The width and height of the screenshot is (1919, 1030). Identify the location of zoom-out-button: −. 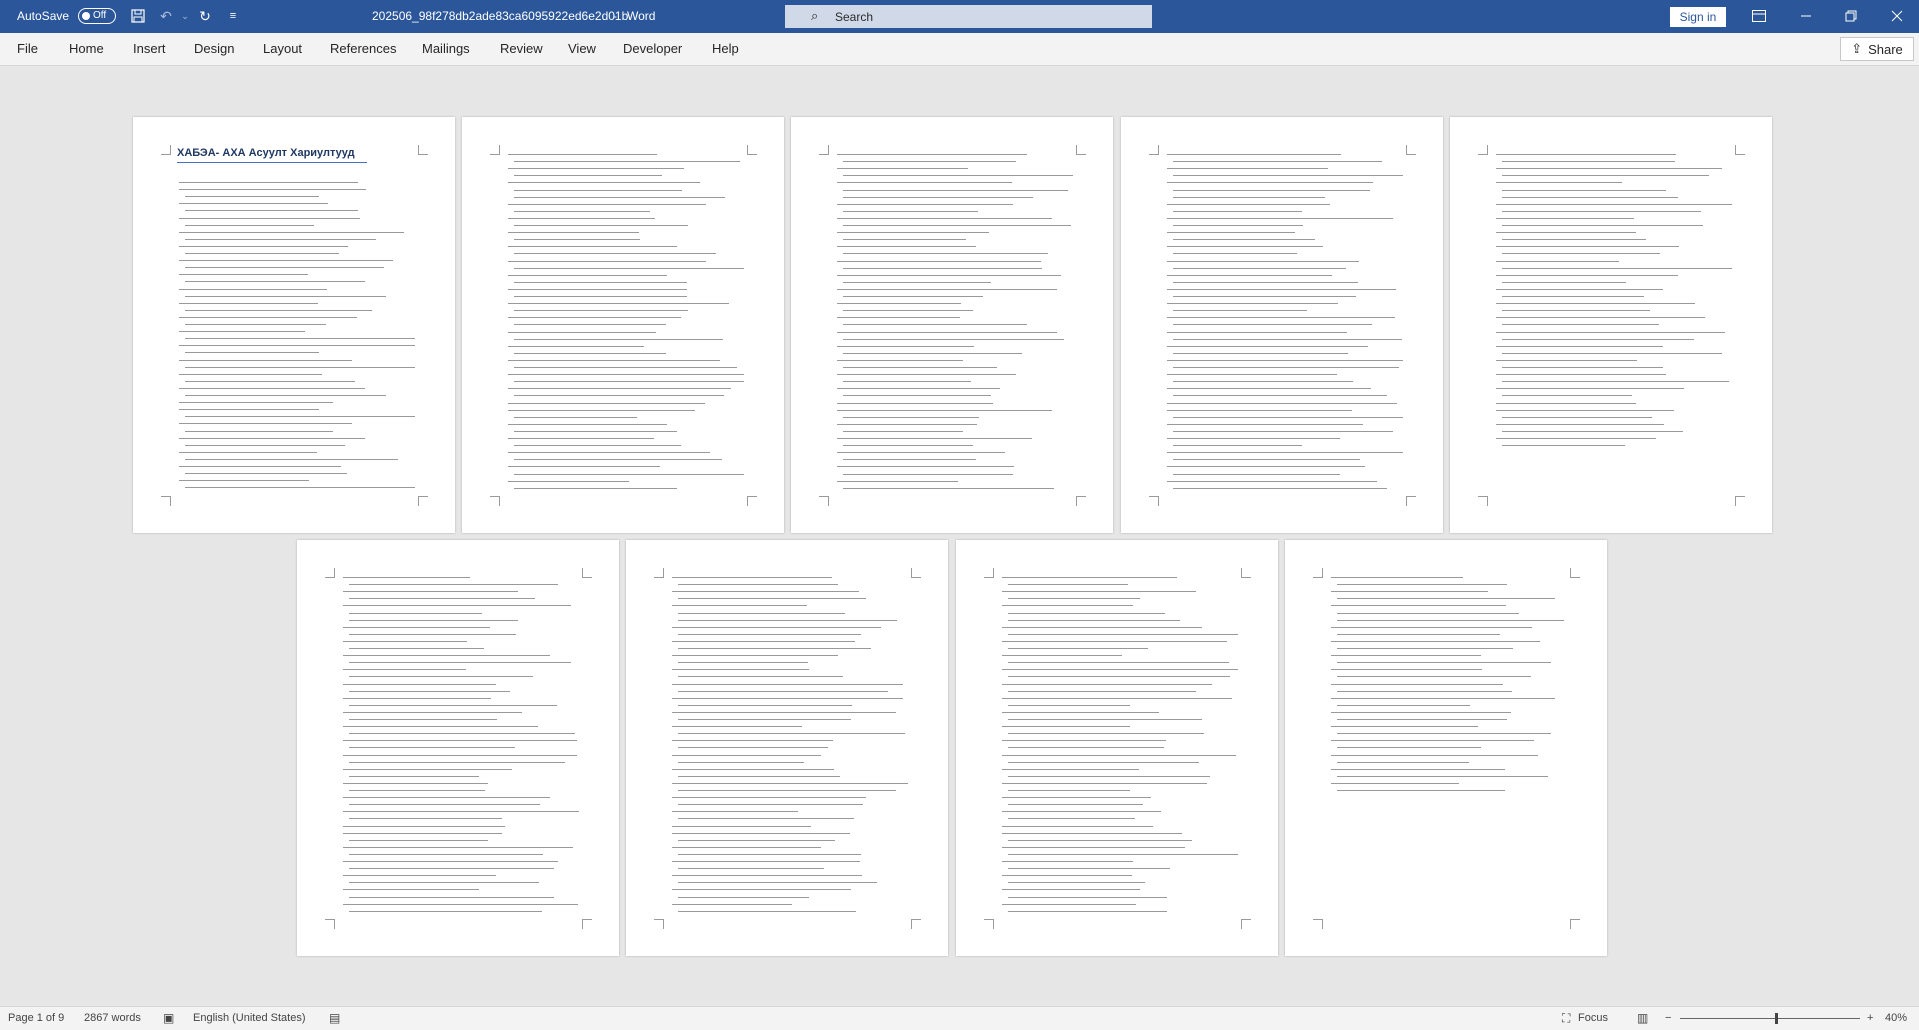
(1668, 1018).